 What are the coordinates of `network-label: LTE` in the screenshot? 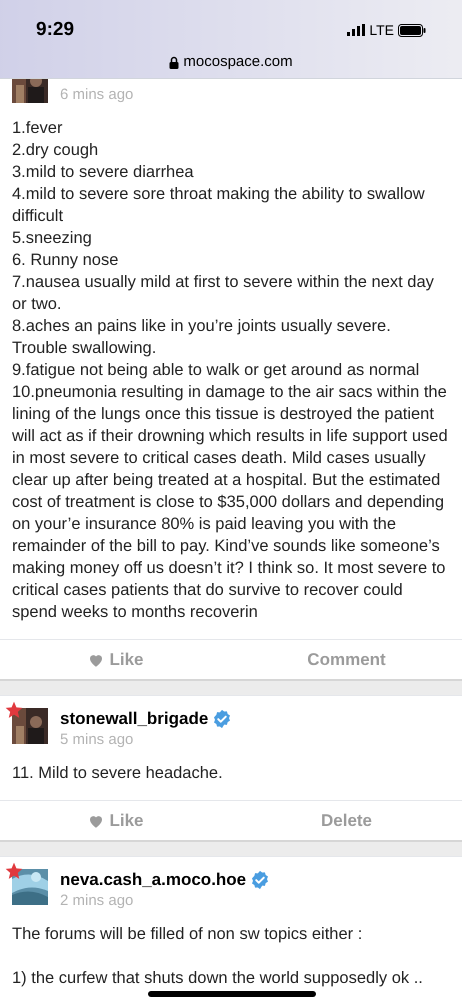 It's located at (381, 30).